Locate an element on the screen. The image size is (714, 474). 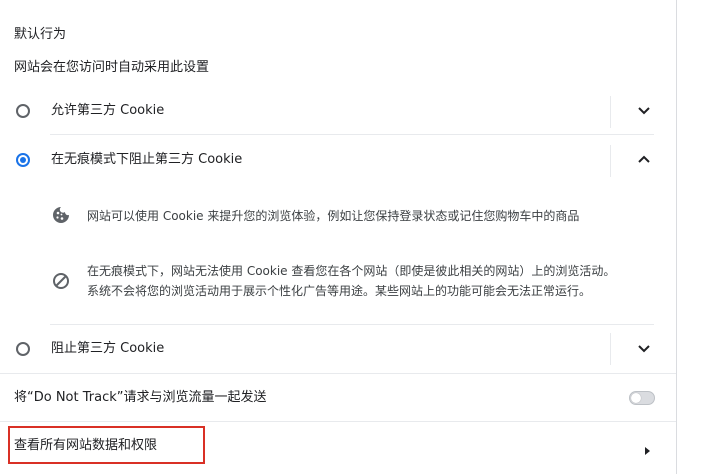
radio-button-checked is located at coordinates (23, 160).